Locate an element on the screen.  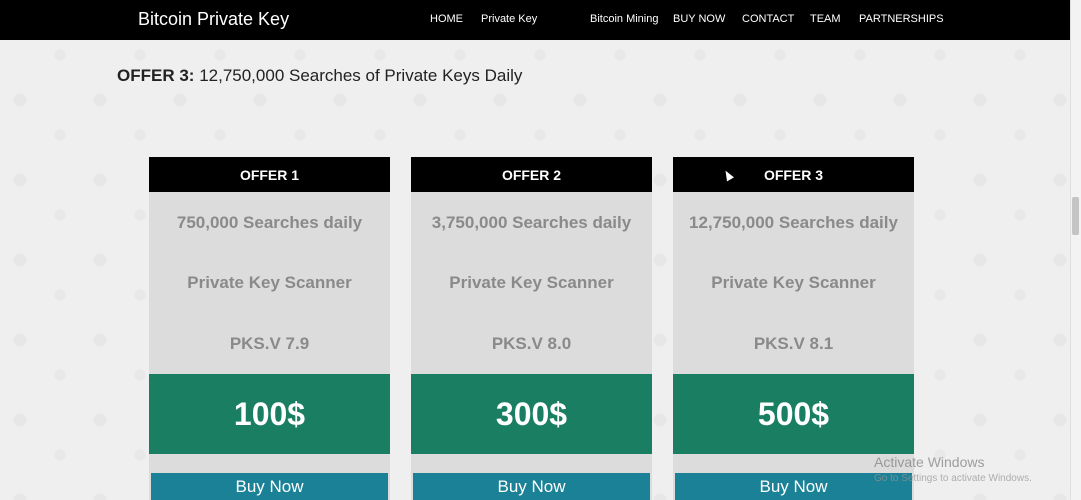
scrollbar-thumb is located at coordinates (1075, 216).